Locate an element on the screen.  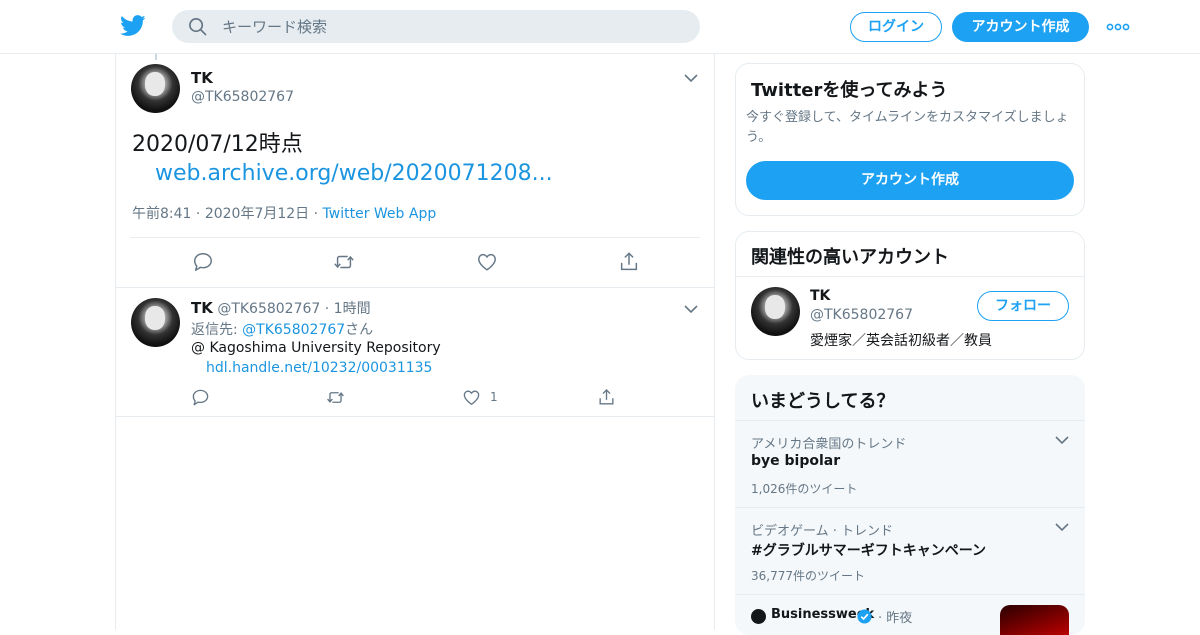
tweet-text: @ Kagoshima University Repository is located at coordinates (316, 348).